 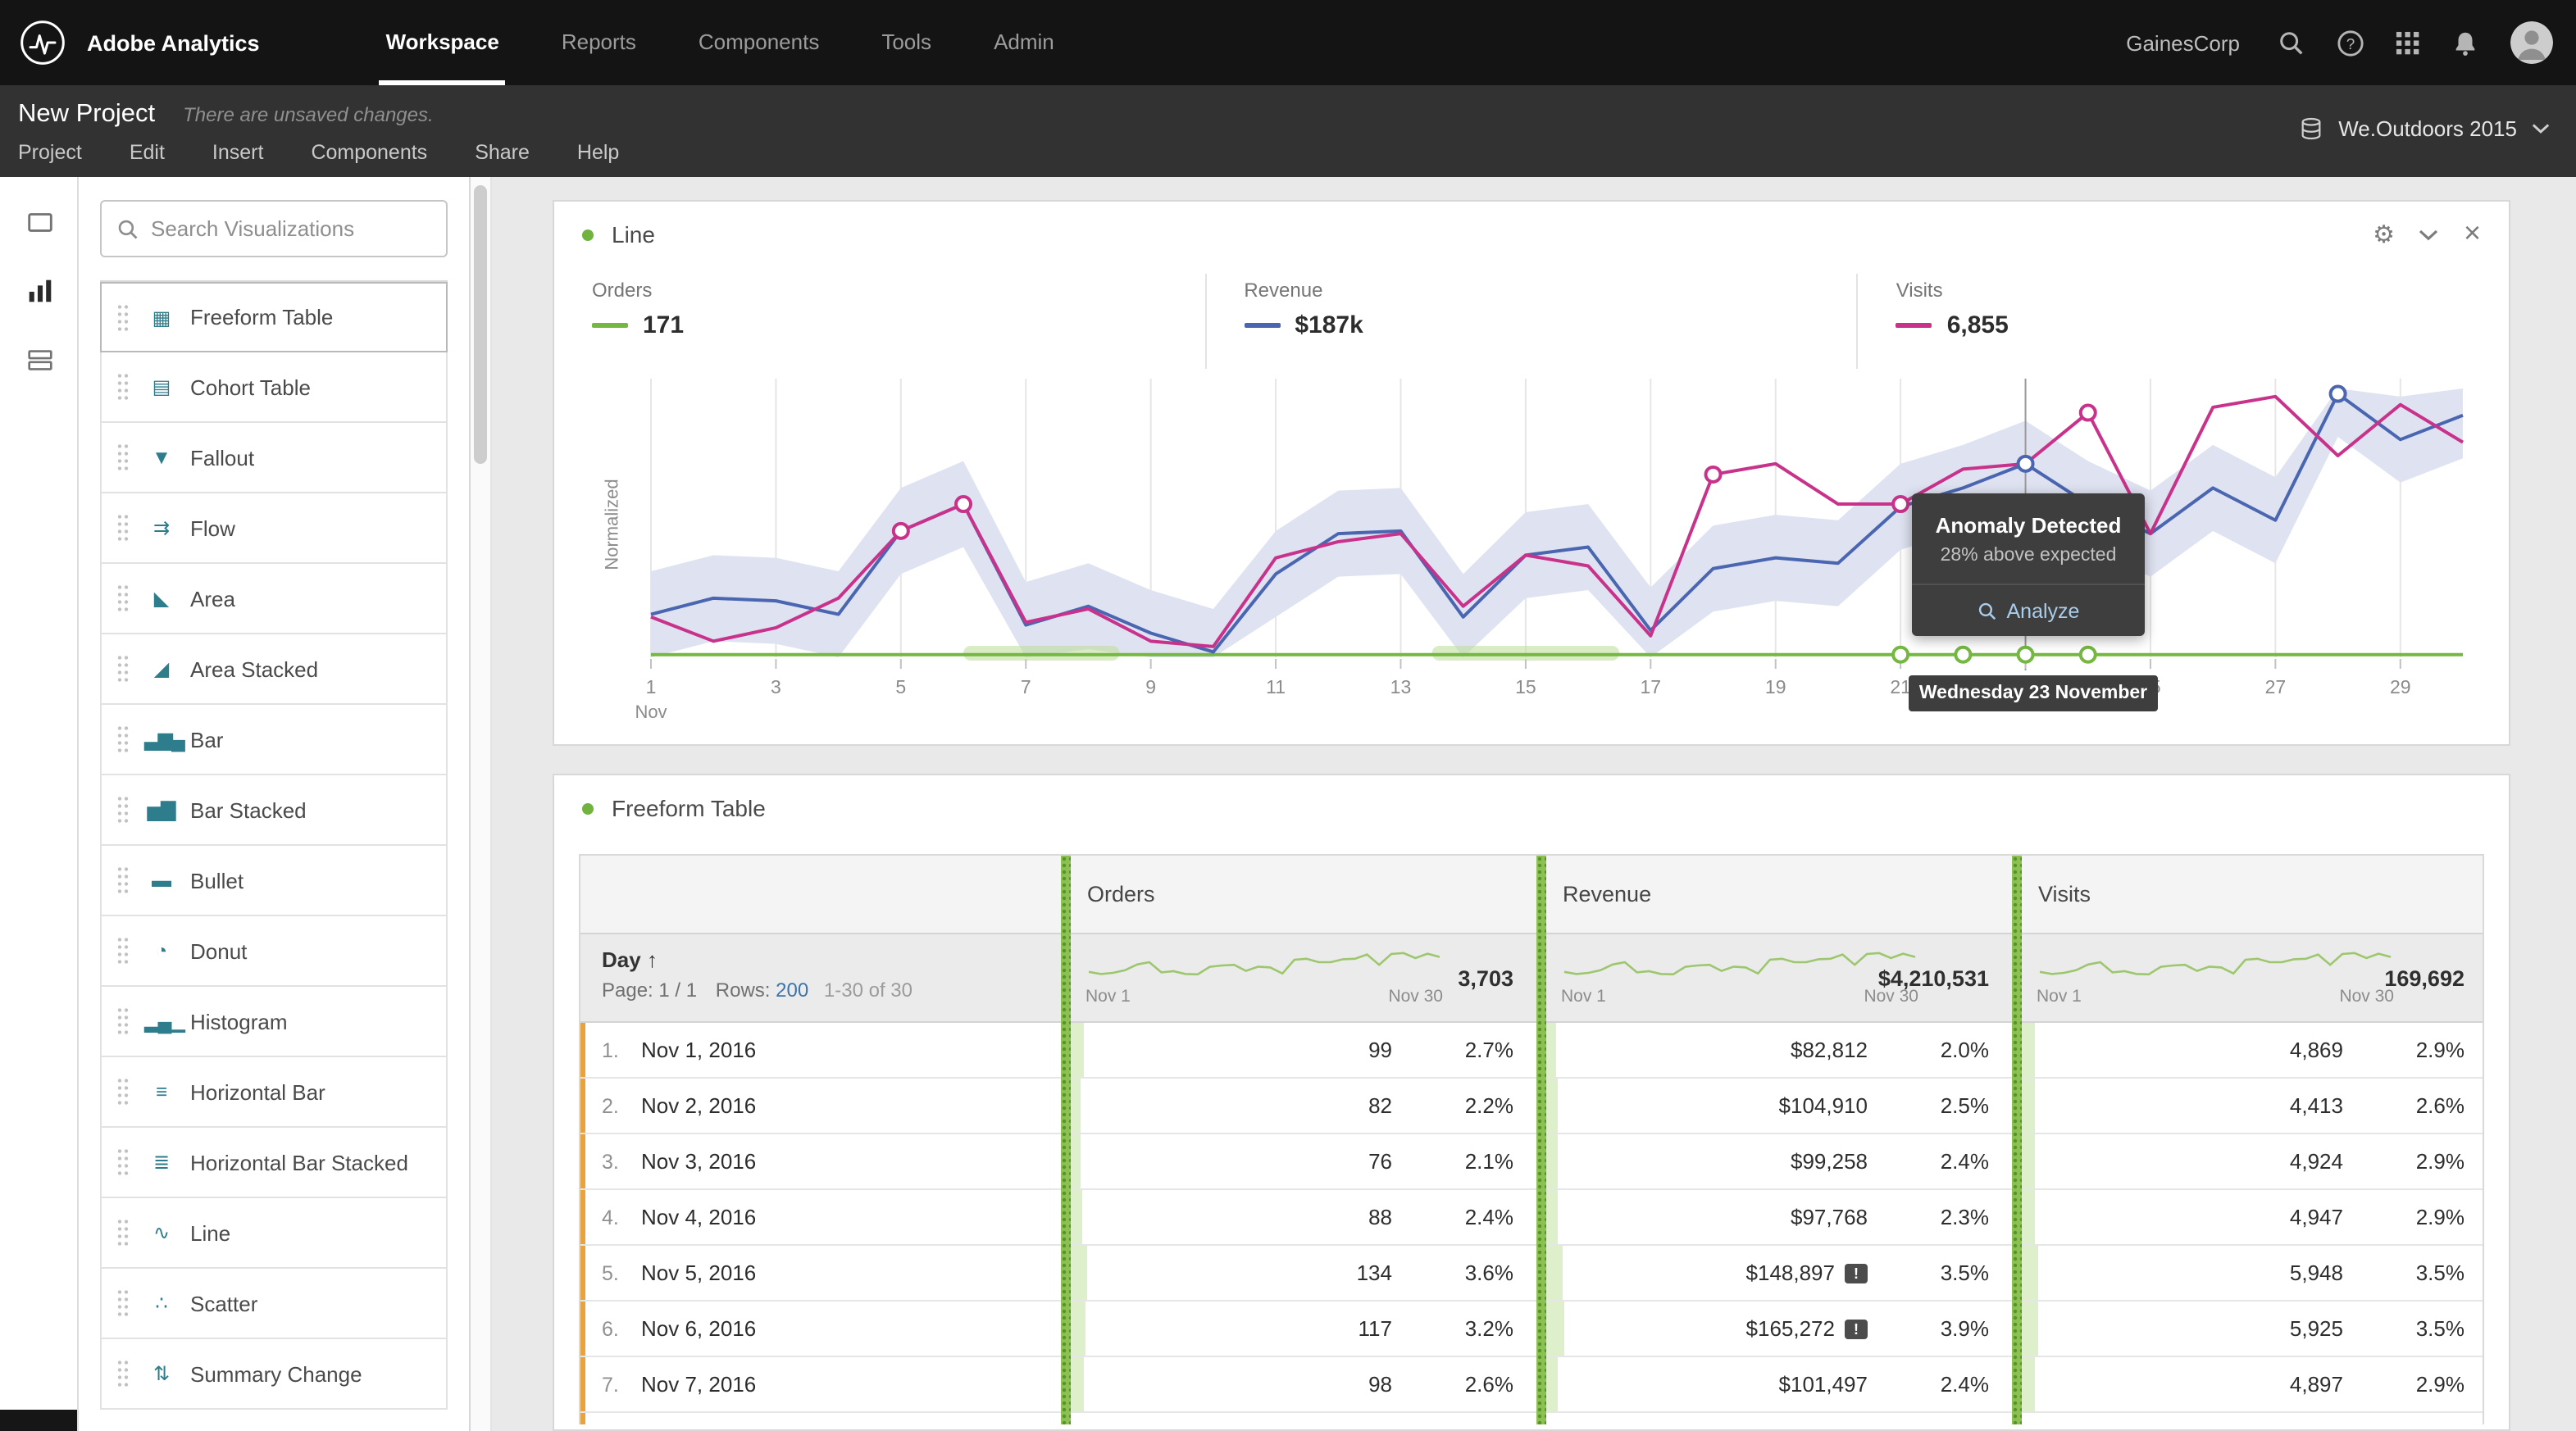 I want to click on cell-visits: 5,925 3.5%, so click(x=2249, y=1329).